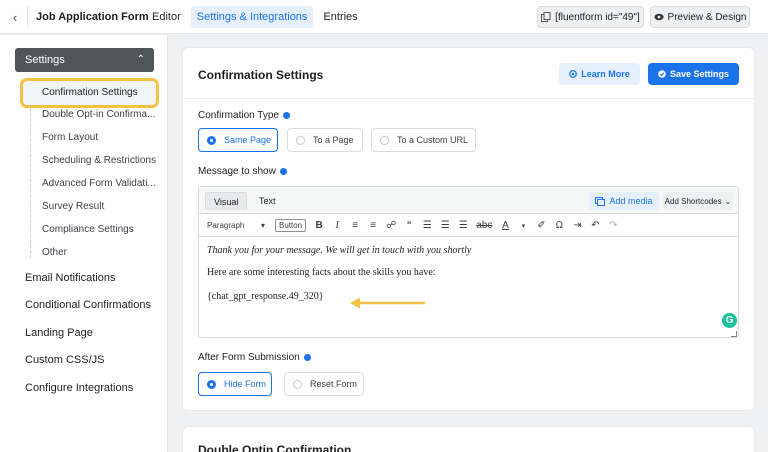 The width and height of the screenshot is (768, 452). What do you see at coordinates (92, 17) in the screenshot?
I see `form-title: Job Application Form` at bounding box center [92, 17].